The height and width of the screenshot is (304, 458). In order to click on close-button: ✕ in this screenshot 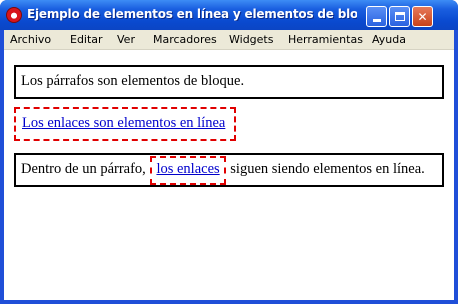, I will do `click(422, 16)`.